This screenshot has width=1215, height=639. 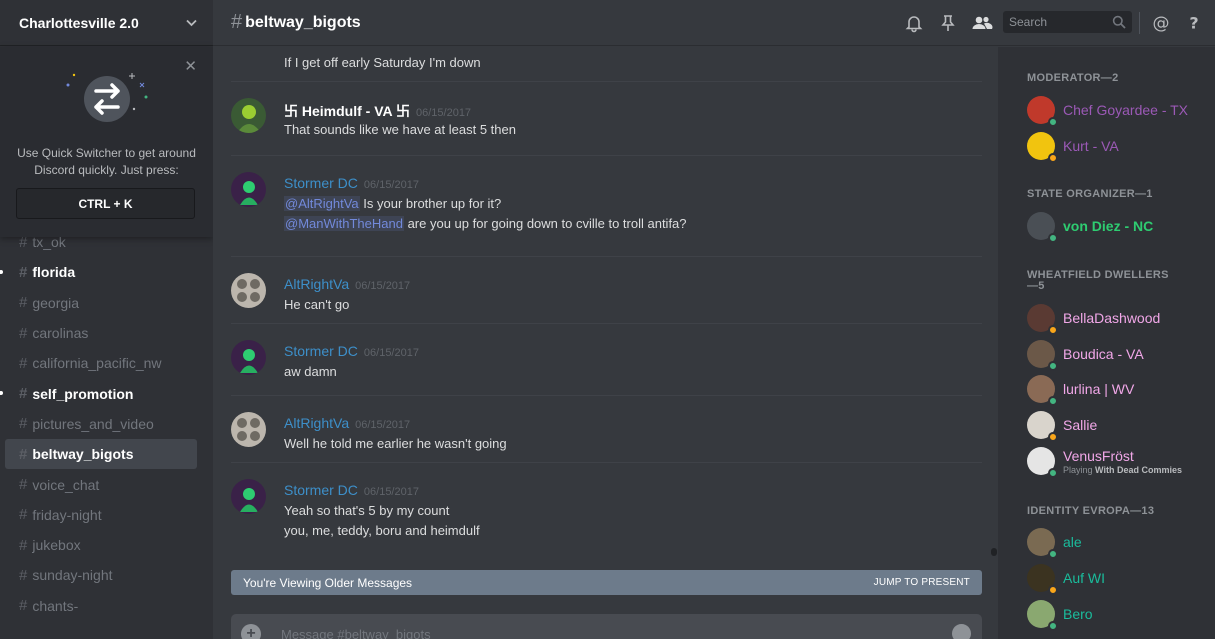 I want to click on member-item: Chef Goyardee - TX, so click(x=1107, y=111).